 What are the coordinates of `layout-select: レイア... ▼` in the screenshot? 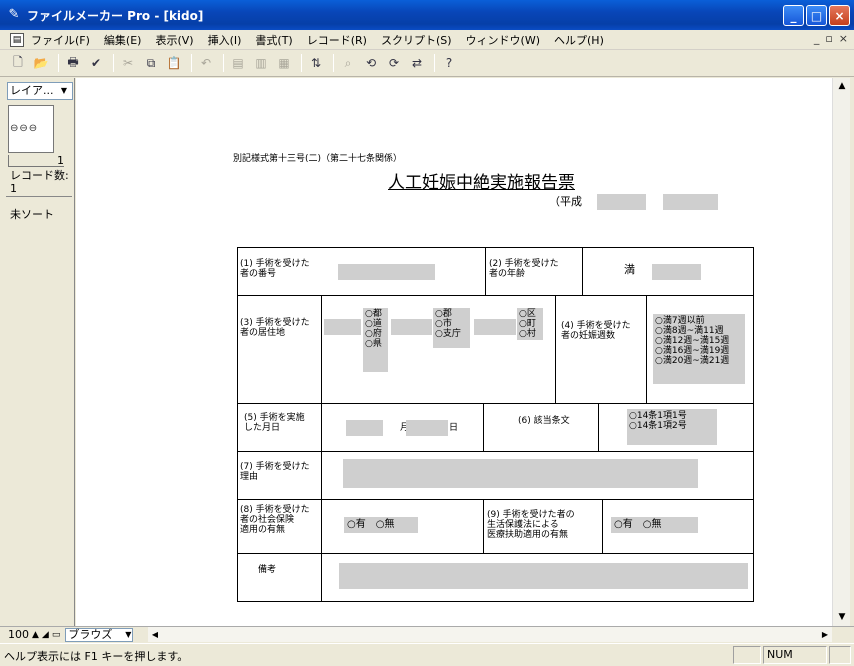 It's located at (40, 91).